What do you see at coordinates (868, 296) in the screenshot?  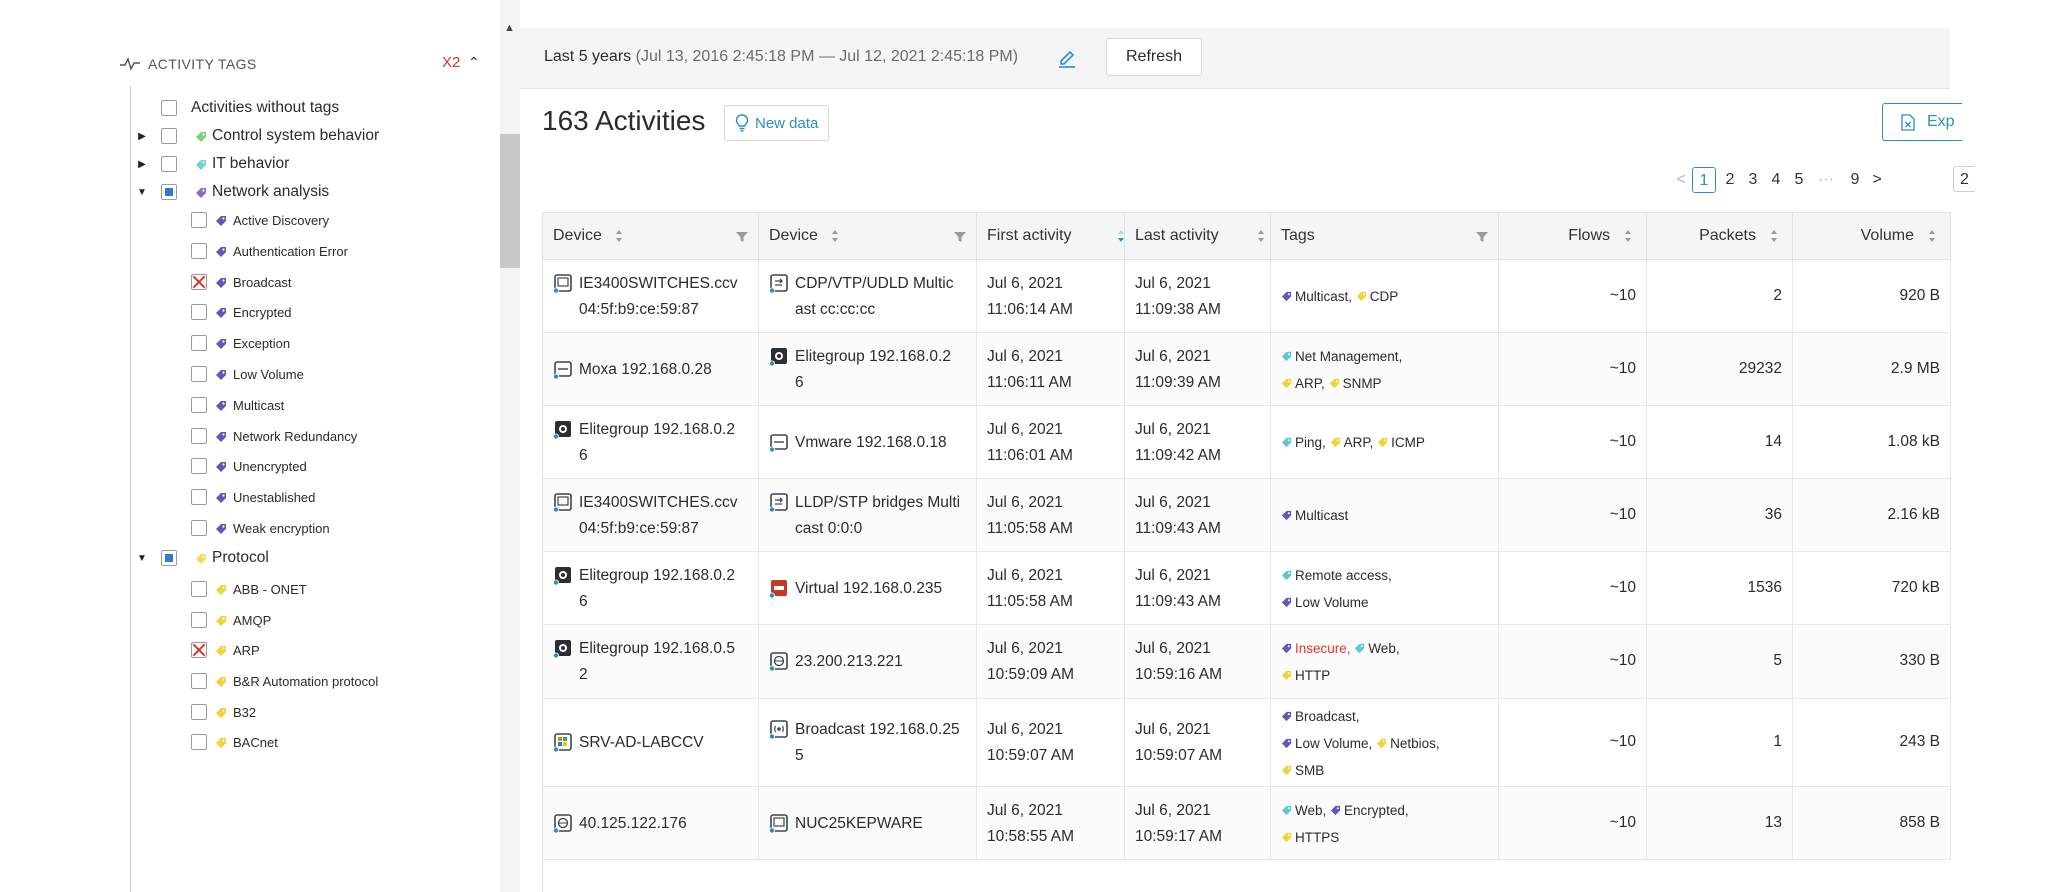 I see `table-cell-device2: CDP/VTP/UDLD Multic ast cc:cc:cc` at bounding box center [868, 296].